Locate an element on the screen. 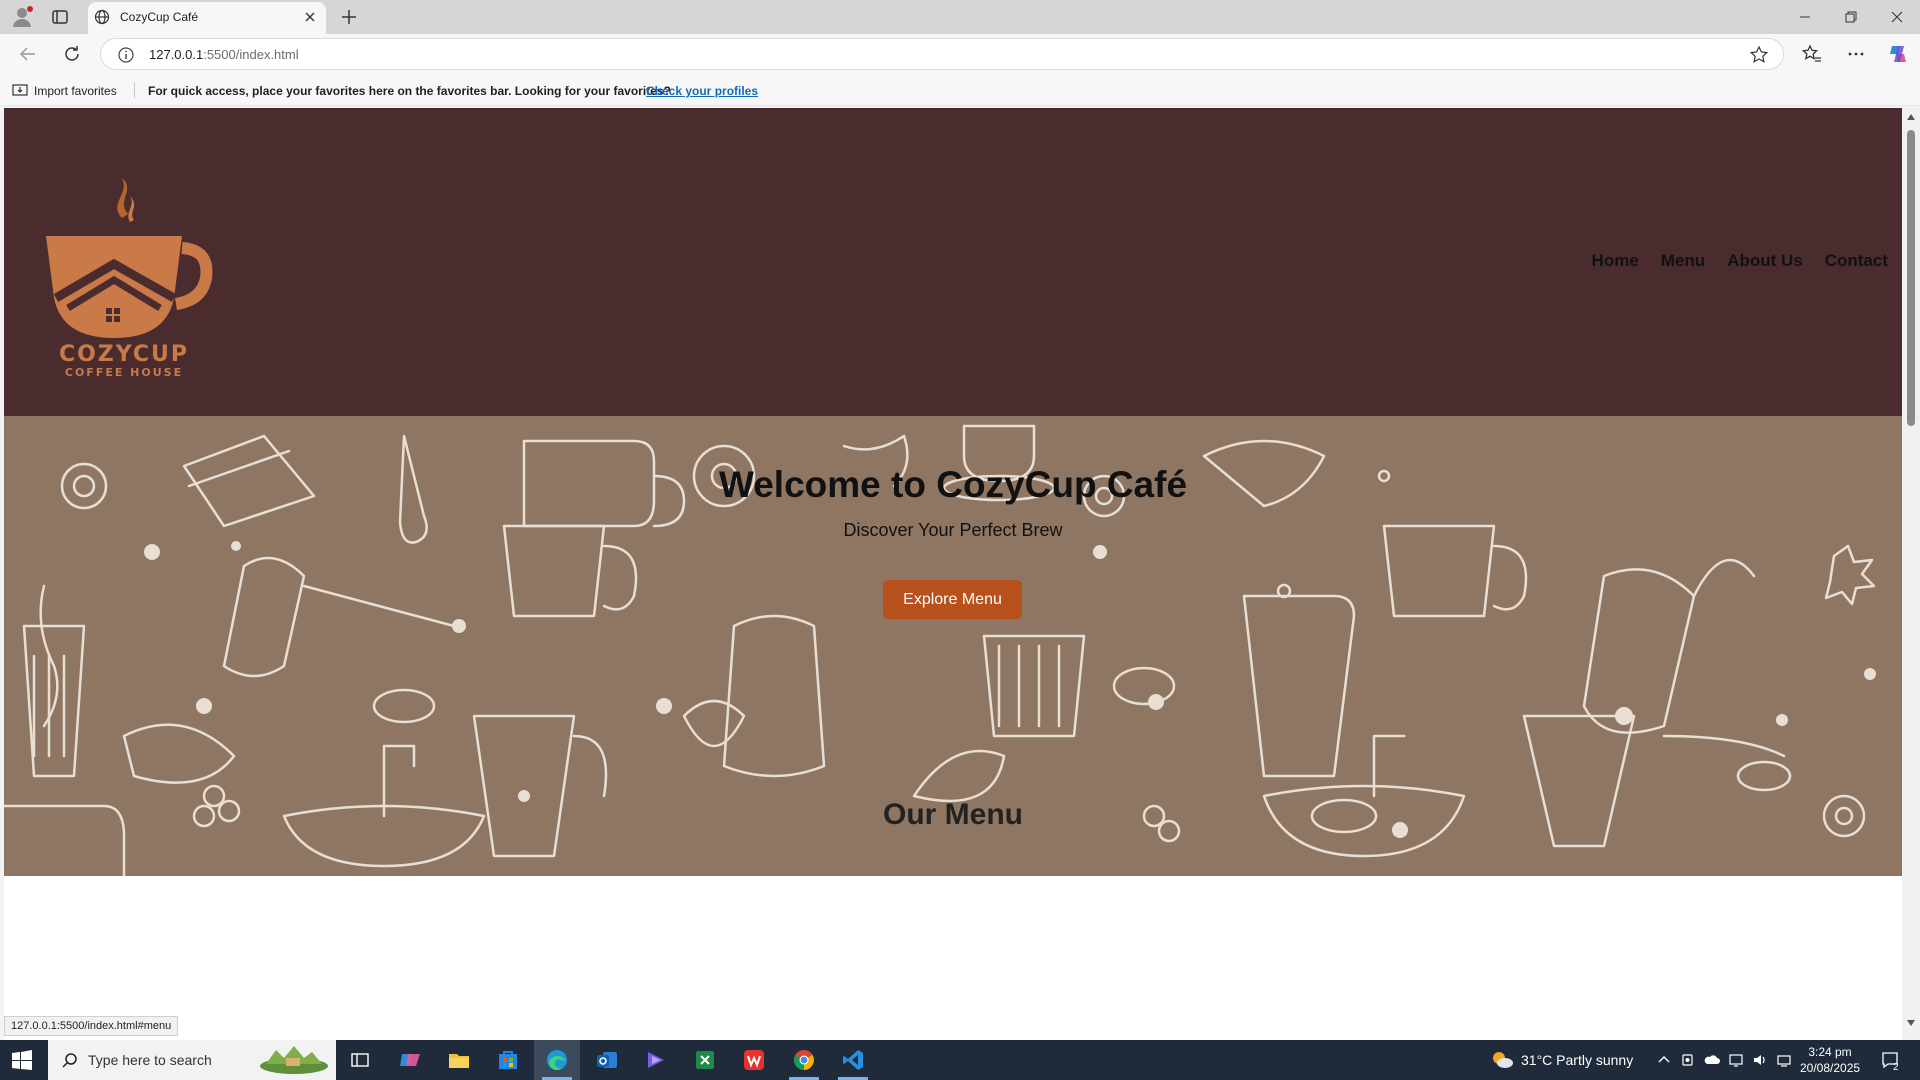  divider is located at coordinates (134, 90).